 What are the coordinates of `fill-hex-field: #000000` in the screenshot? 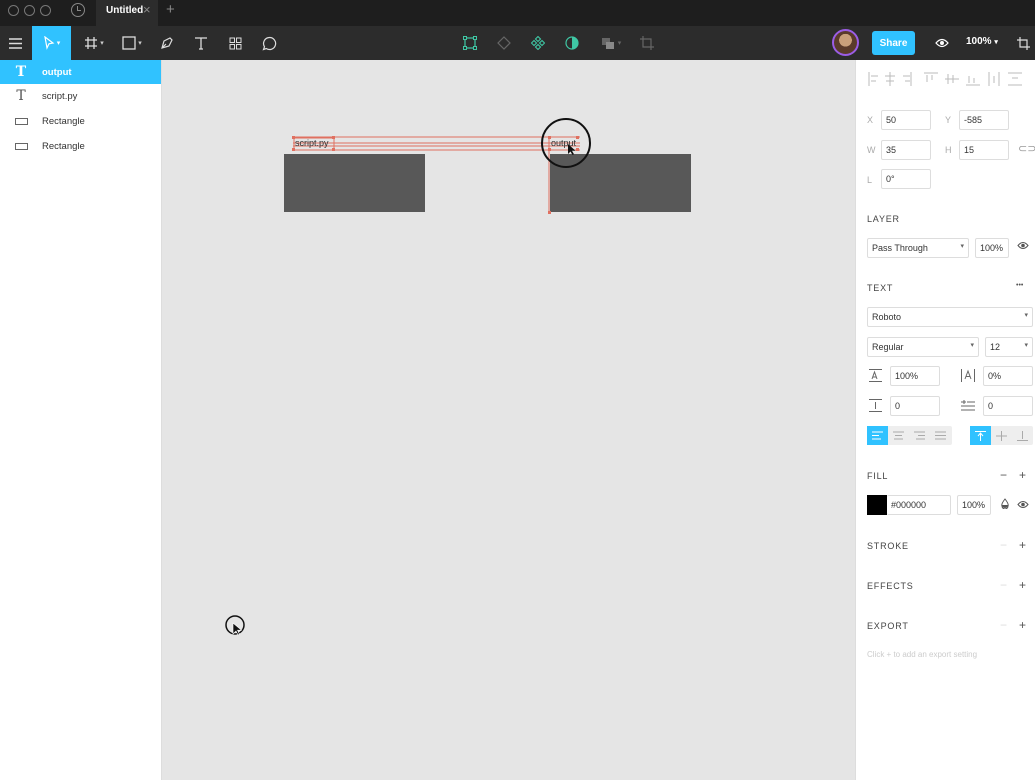 It's located at (919, 505).